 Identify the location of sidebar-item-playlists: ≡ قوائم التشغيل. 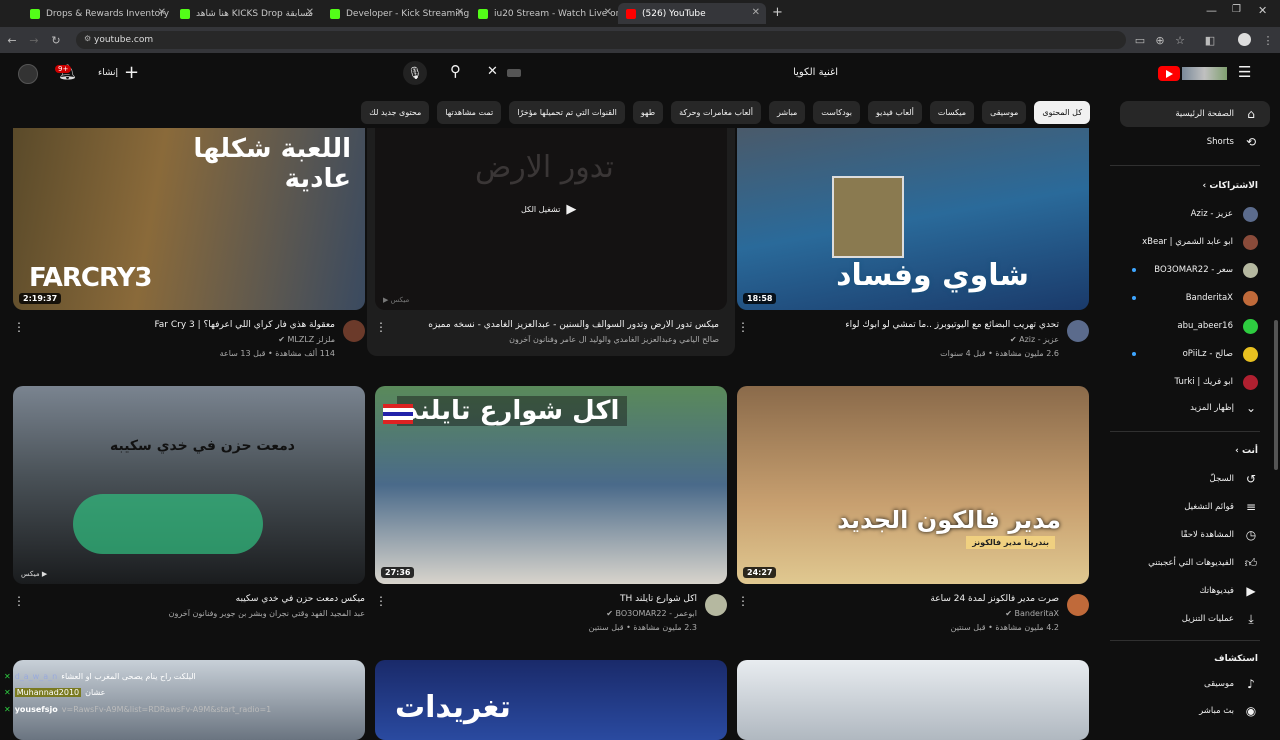
(1195, 507).